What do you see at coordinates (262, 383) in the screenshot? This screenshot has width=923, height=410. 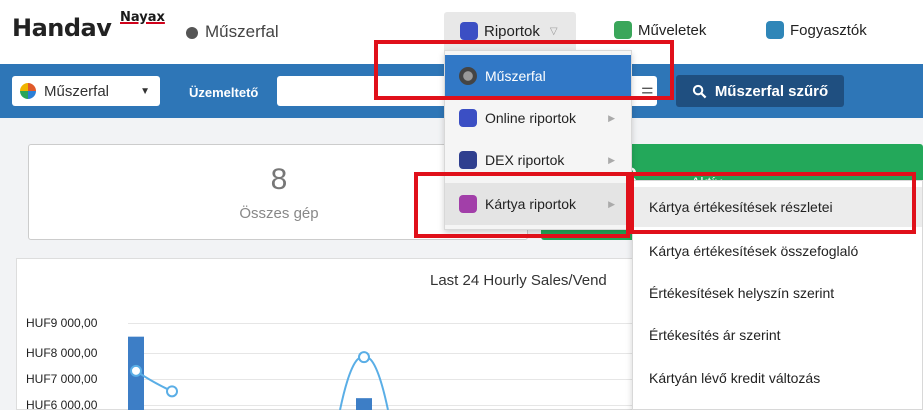 I see `chart-series-line` at bounding box center [262, 383].